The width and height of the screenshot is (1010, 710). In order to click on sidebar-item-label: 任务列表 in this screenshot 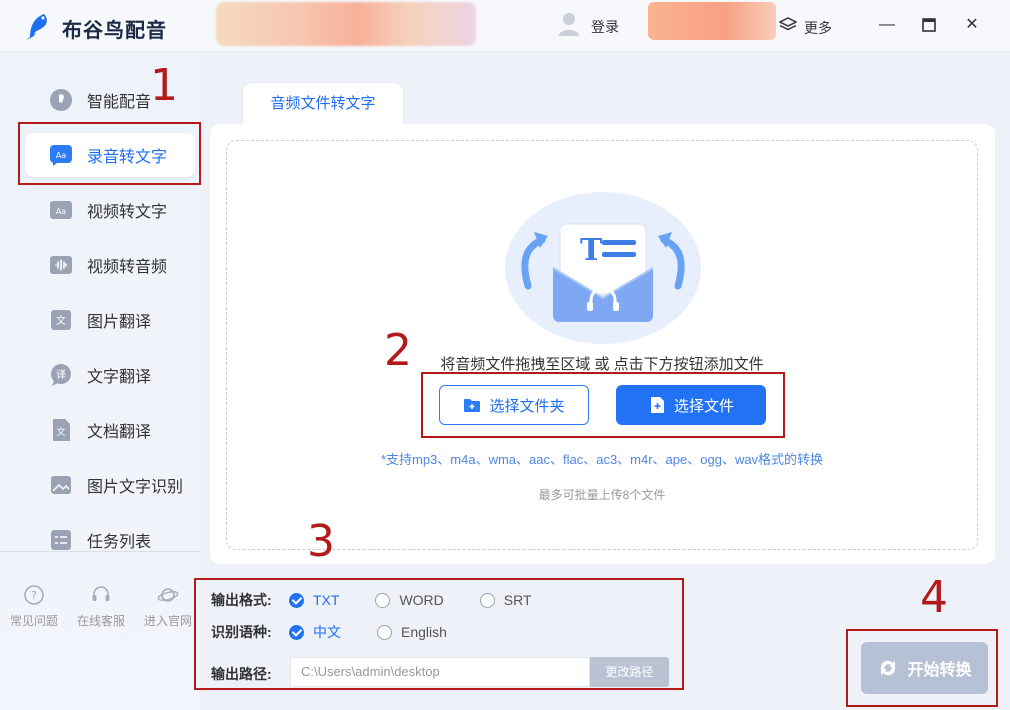, I will do `click(119, 542)`.